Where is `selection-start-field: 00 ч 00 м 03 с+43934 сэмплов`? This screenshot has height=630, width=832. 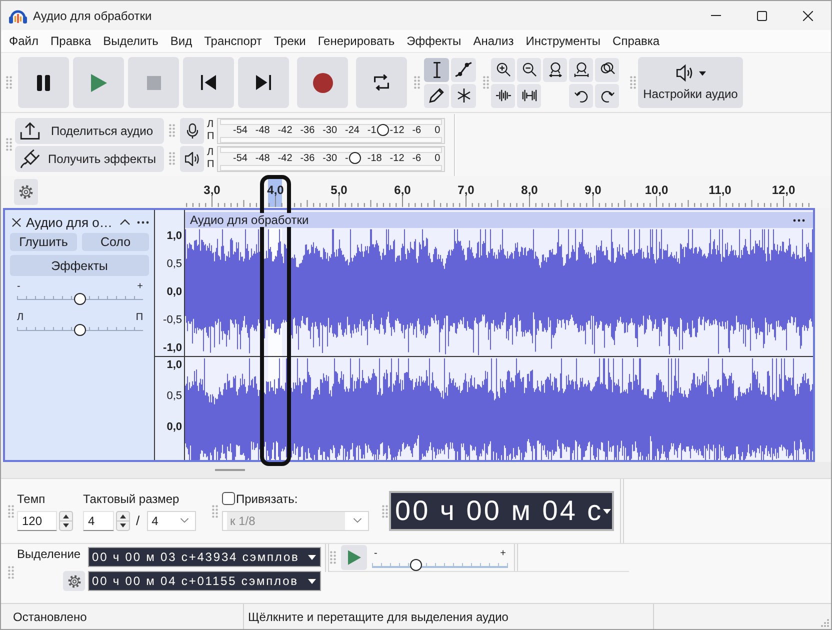
selection-start-field: 00 ч 00 м 03 с+43934 сэмплов is located at coordinates (204, 557).